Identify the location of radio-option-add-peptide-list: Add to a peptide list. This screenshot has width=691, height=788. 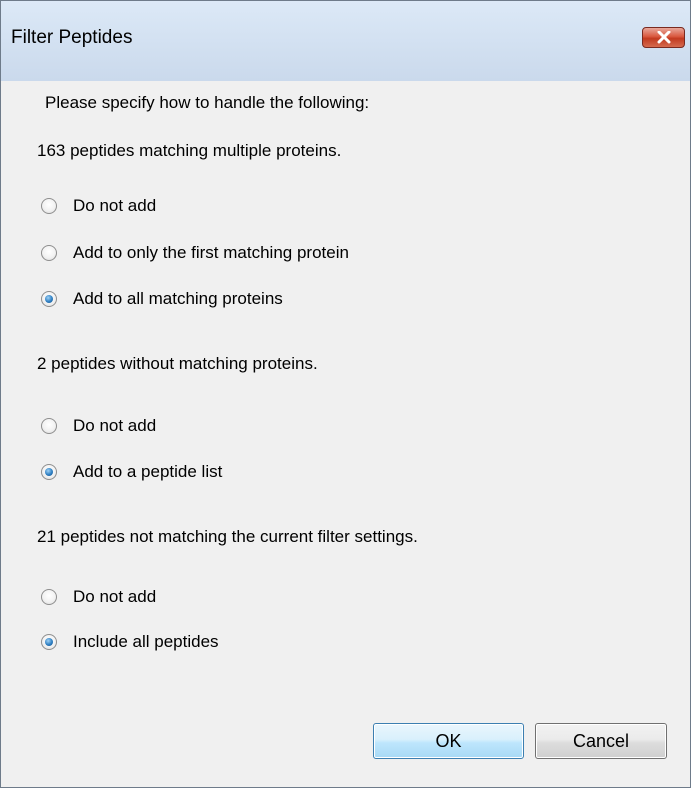
(131, 472).